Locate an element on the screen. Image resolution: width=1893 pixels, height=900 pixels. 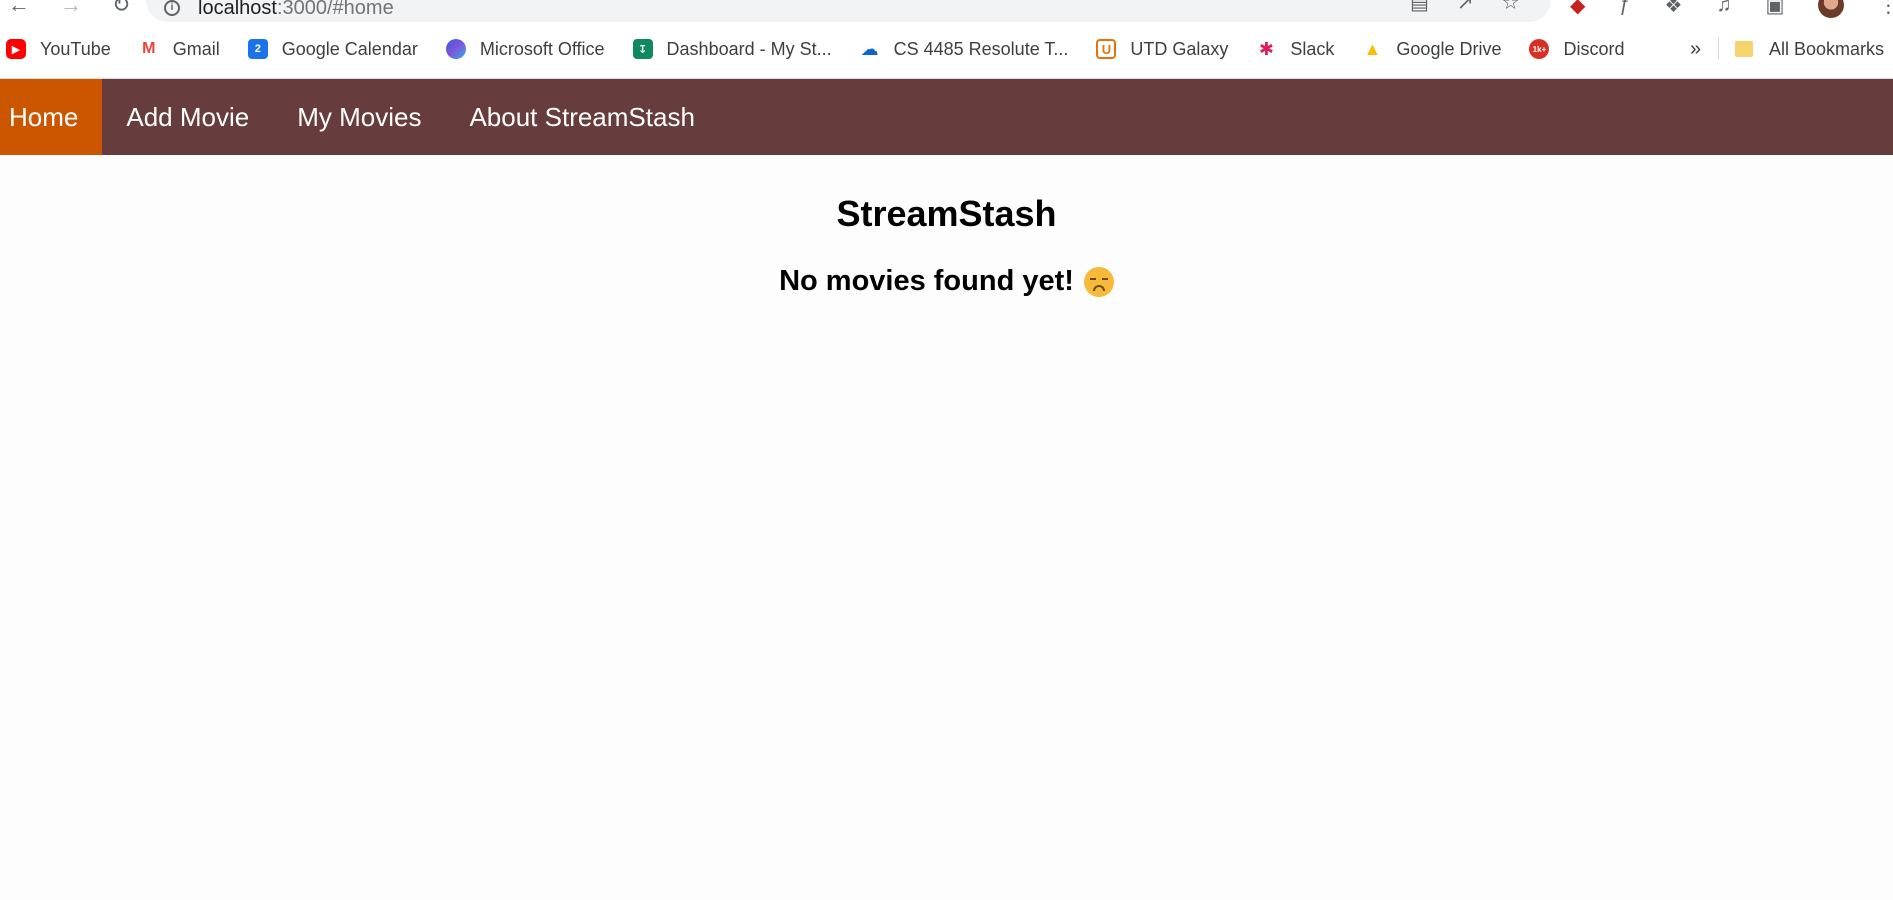
bookmark-microsoft-office: Microsoft Office is located at coordinates (525, 49).